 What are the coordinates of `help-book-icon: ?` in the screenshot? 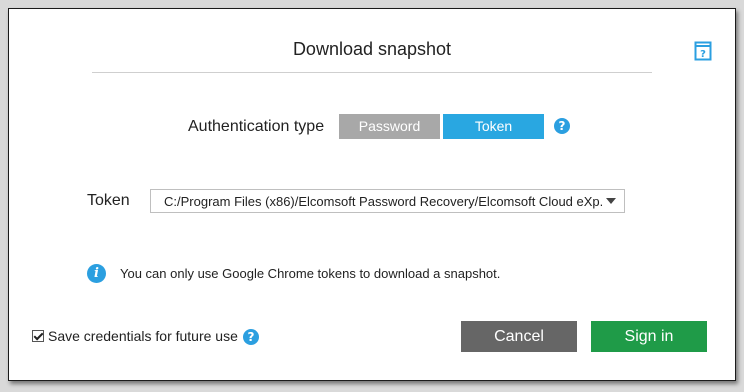 It's located at (703, 51).